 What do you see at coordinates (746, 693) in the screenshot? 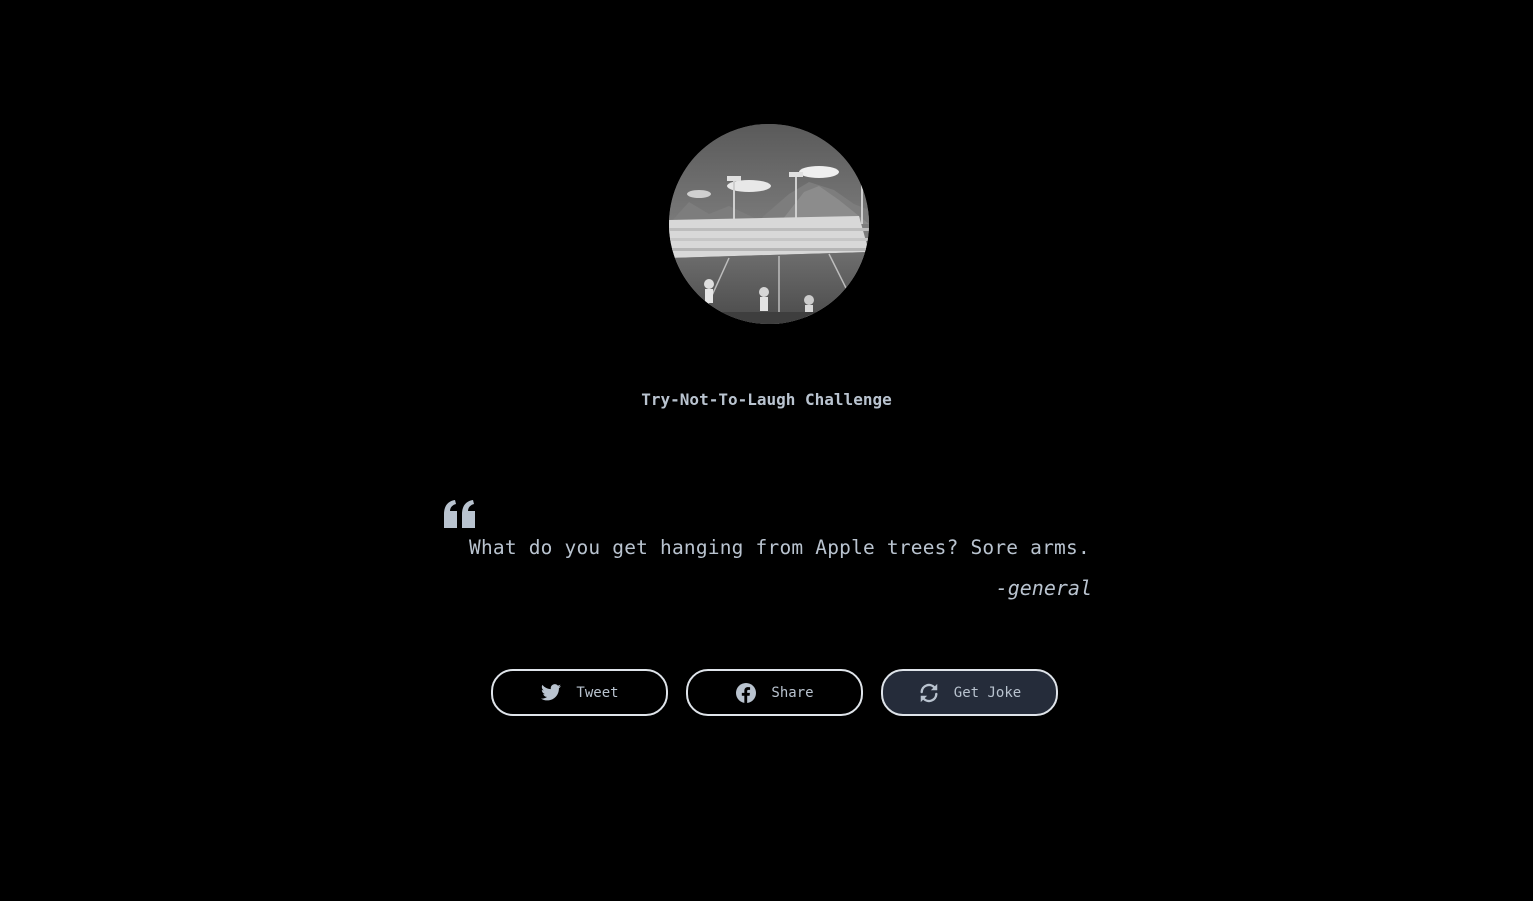
I see `facebook-icon` at bounding box center [746, 693].